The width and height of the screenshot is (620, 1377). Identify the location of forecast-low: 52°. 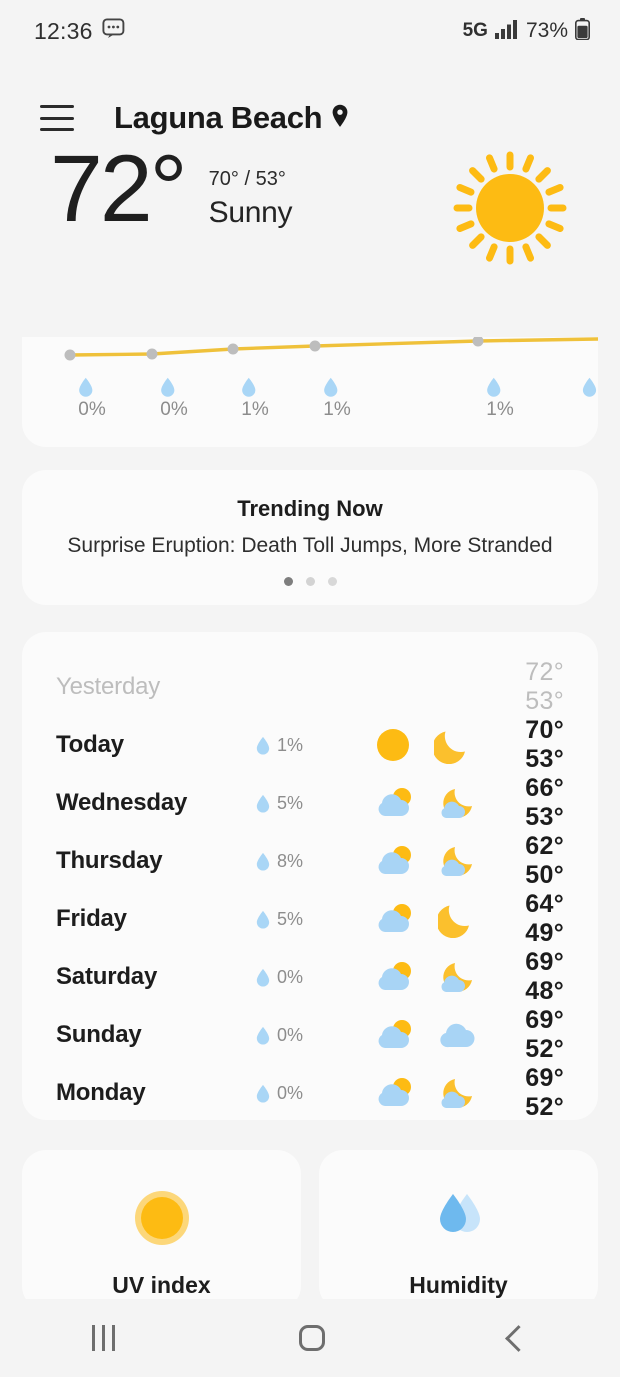
(544, 1049).